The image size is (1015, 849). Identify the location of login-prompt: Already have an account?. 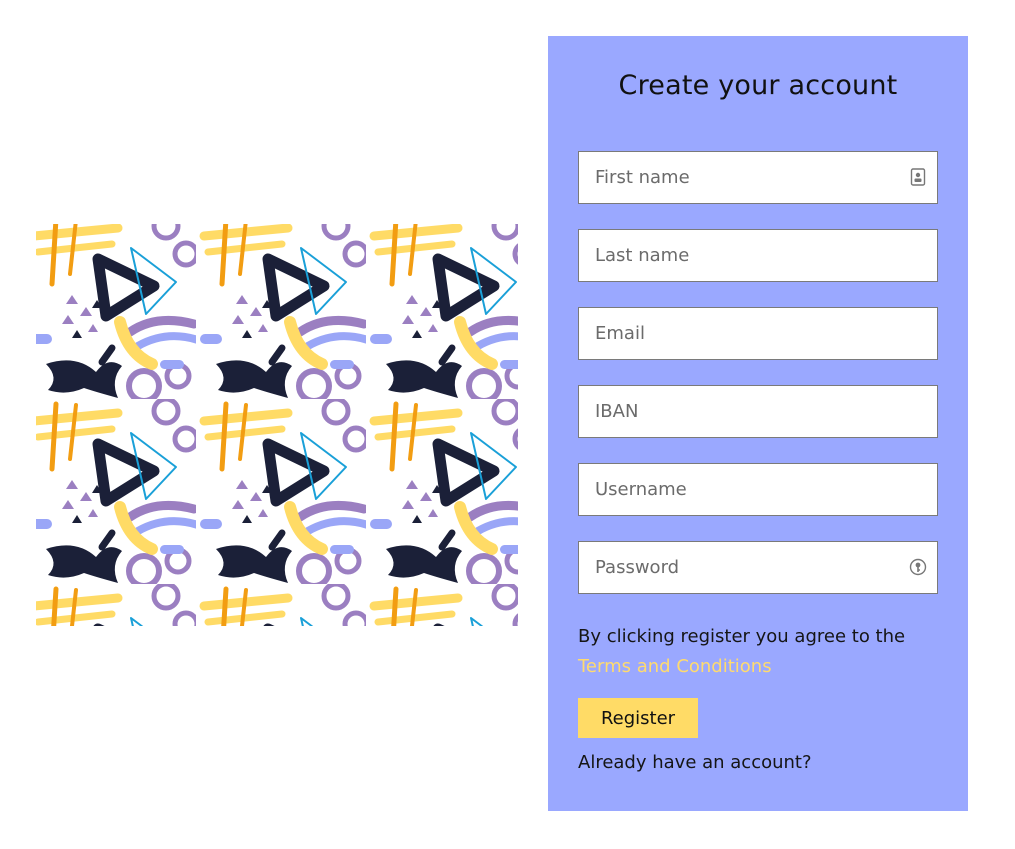
(758, 762).